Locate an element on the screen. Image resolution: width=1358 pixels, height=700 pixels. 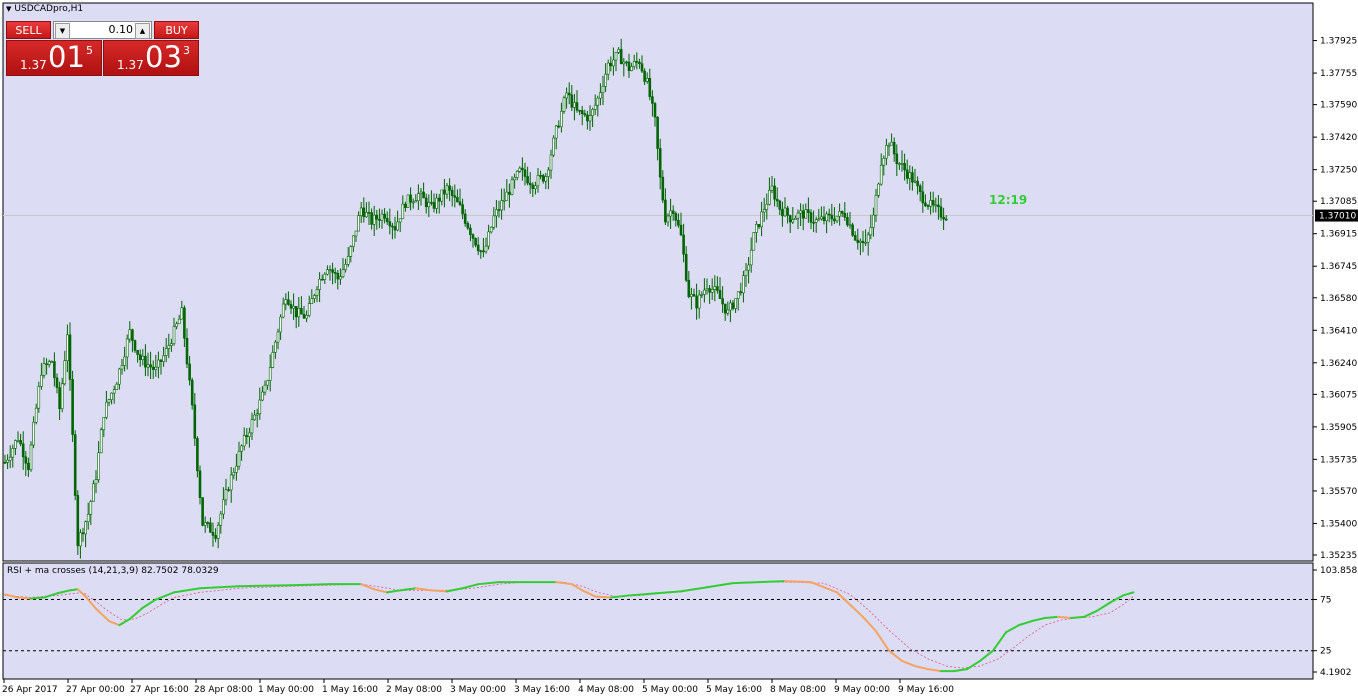
time-tick-label: 1 May 16:00 is located at coordinates (350, 690).